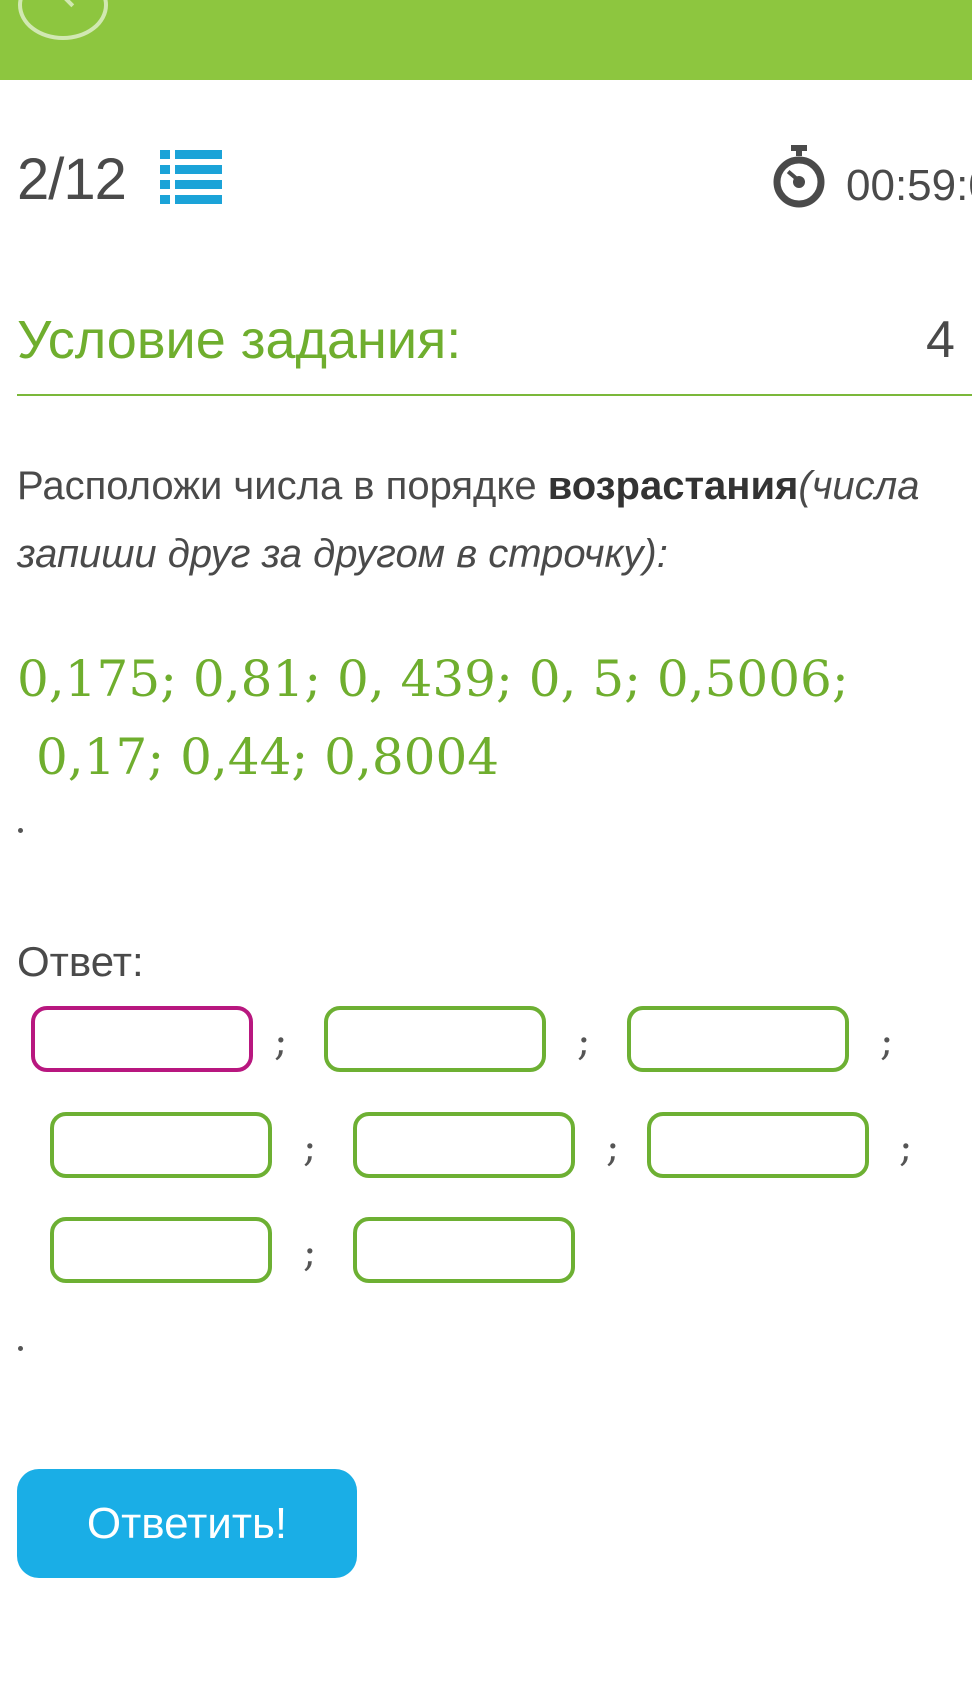  Describe the element at coordinates (282, 486) in the screenshot. I see `task-text-part1: Расположи числа в порядке` at that location.